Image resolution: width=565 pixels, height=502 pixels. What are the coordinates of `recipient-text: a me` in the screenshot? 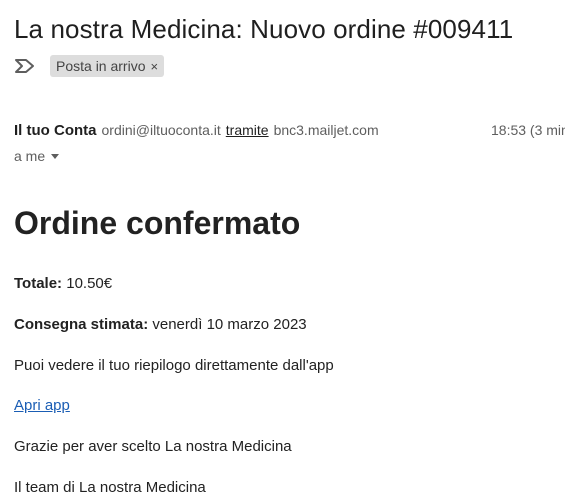 It's located at (30, 156).